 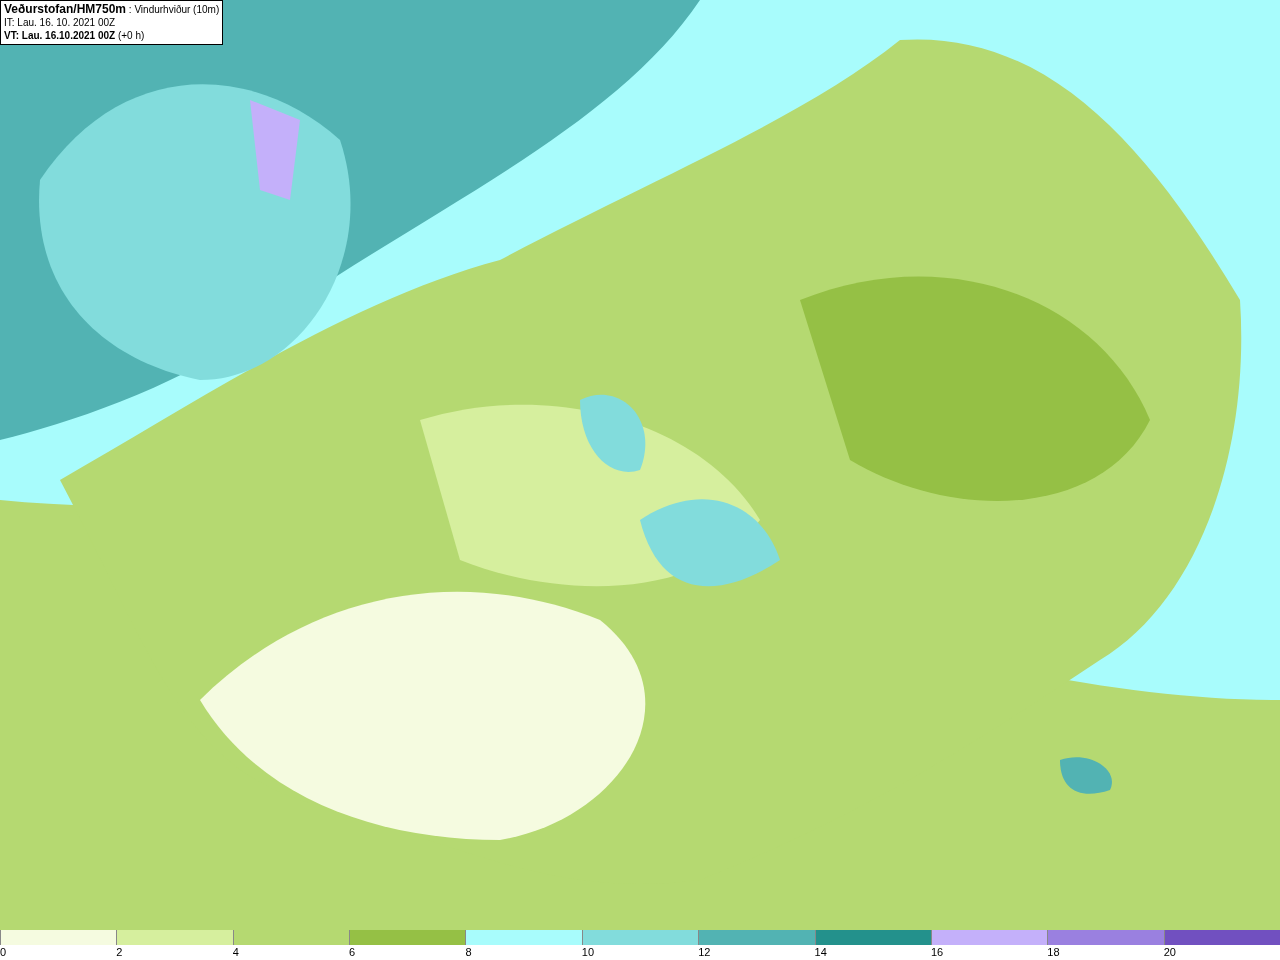 What do you see at coordinates (1169, 952) in the screenshot?
I see `legend-tick: 20` at bounding box center [1169, 952].